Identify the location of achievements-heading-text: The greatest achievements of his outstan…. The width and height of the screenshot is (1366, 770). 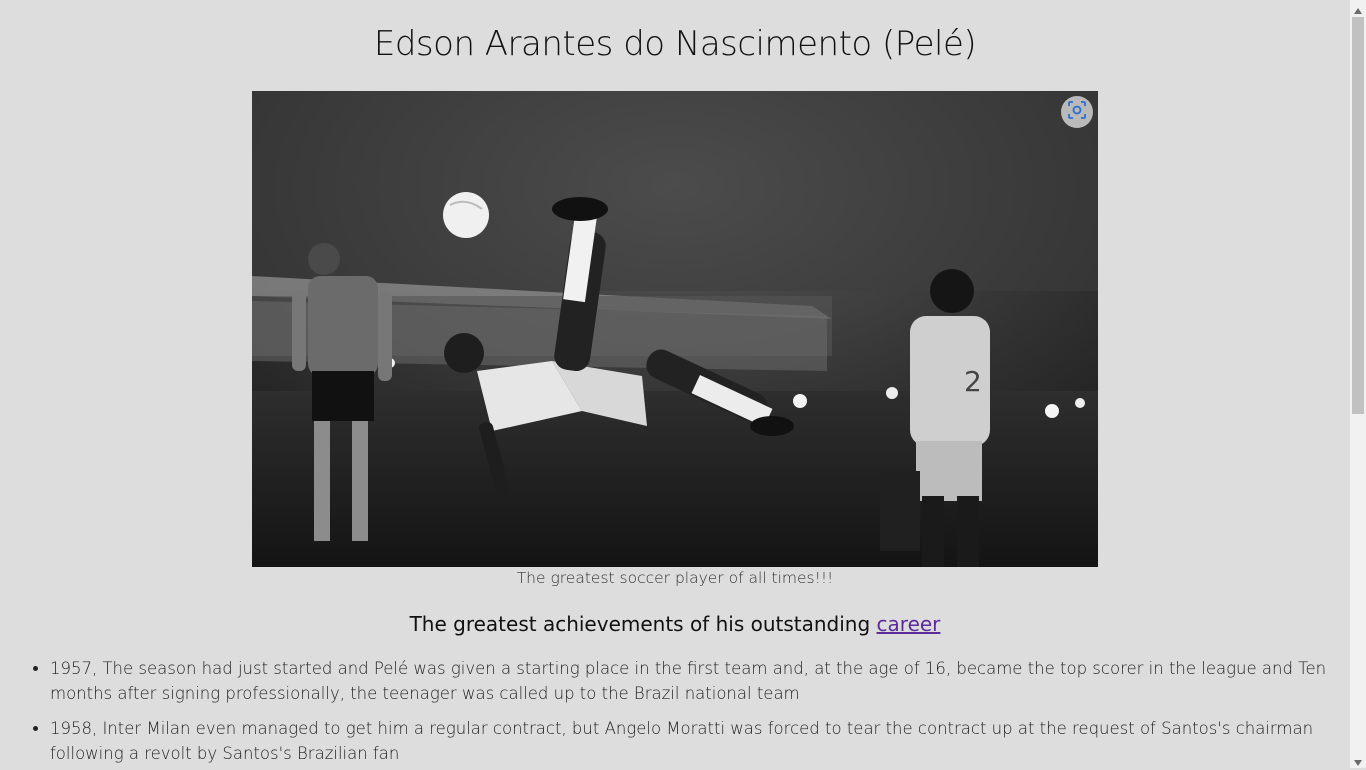
(643, 624).